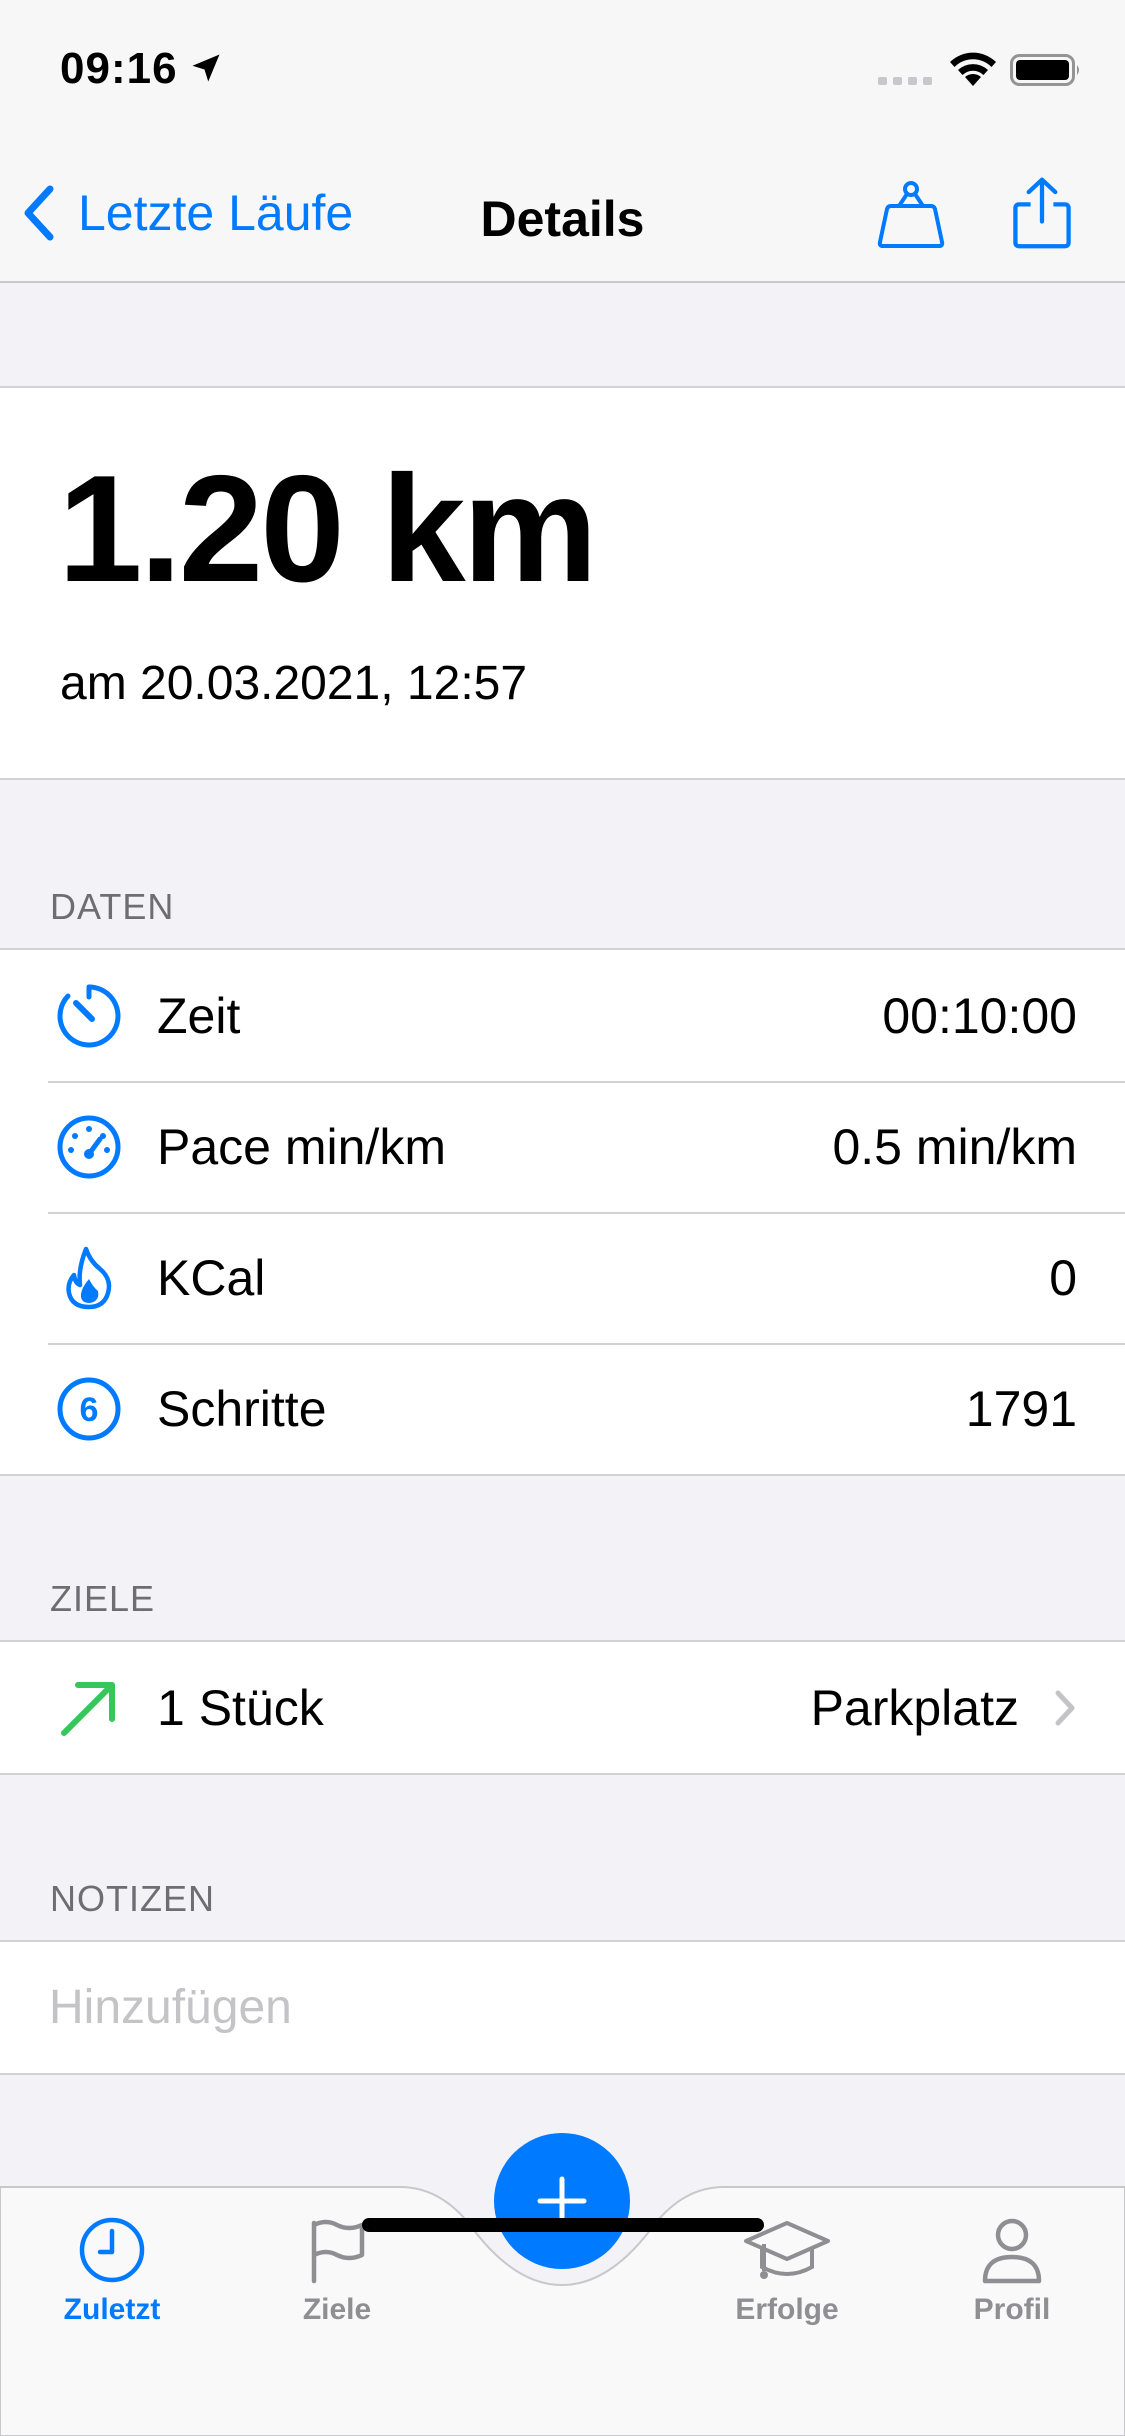 This screenshot has width=1125, height=2436. I want to click on data-row-value: 1791, so click(1021, 1408).